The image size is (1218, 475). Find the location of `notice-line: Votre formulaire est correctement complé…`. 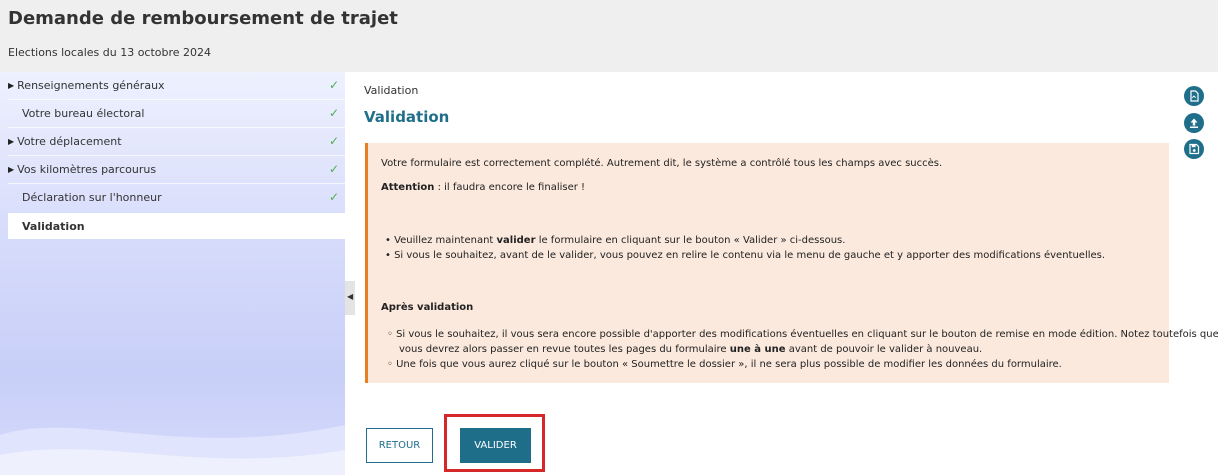

notice-line: Votre formulaire est correctement complé… is located at coordinates (662, 163).